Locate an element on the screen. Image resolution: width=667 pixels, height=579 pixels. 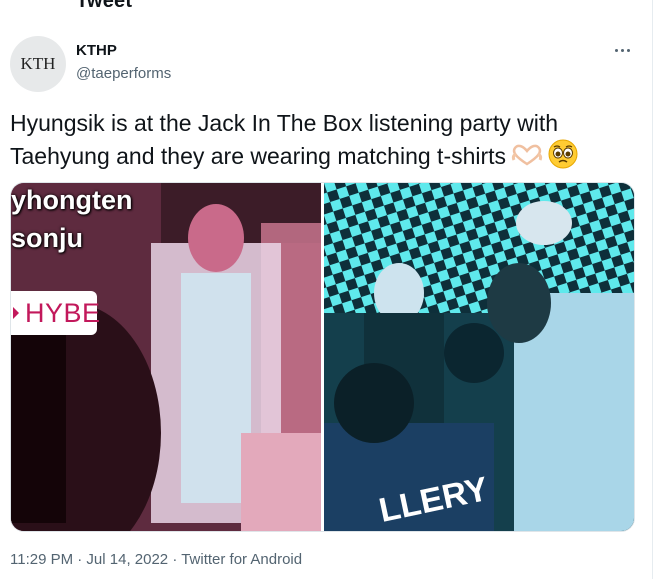
more-options-button is located at coordinates (622, 50).